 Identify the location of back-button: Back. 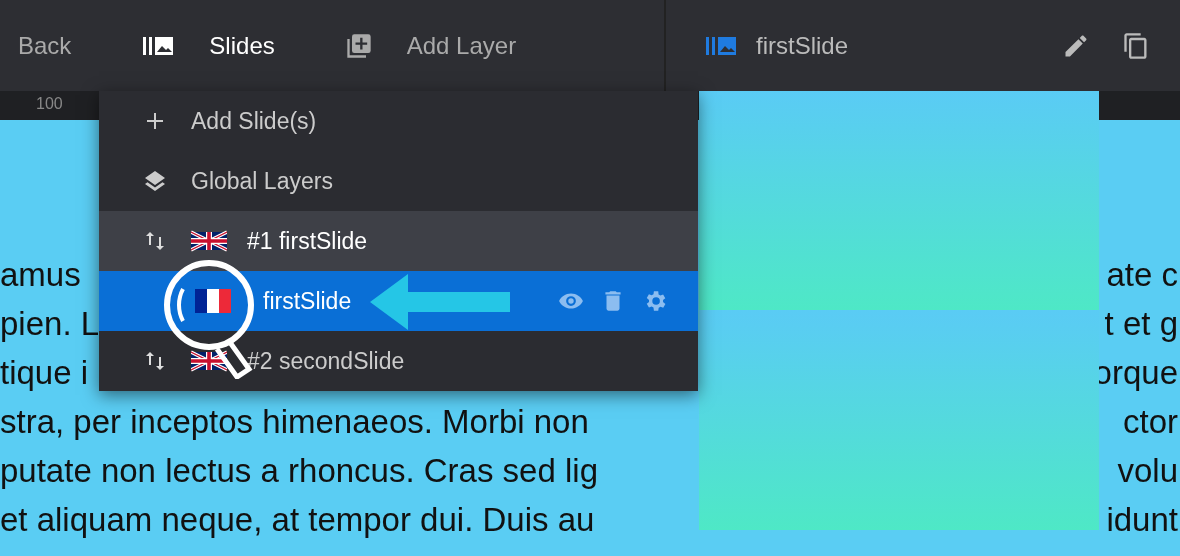
(45, 45).